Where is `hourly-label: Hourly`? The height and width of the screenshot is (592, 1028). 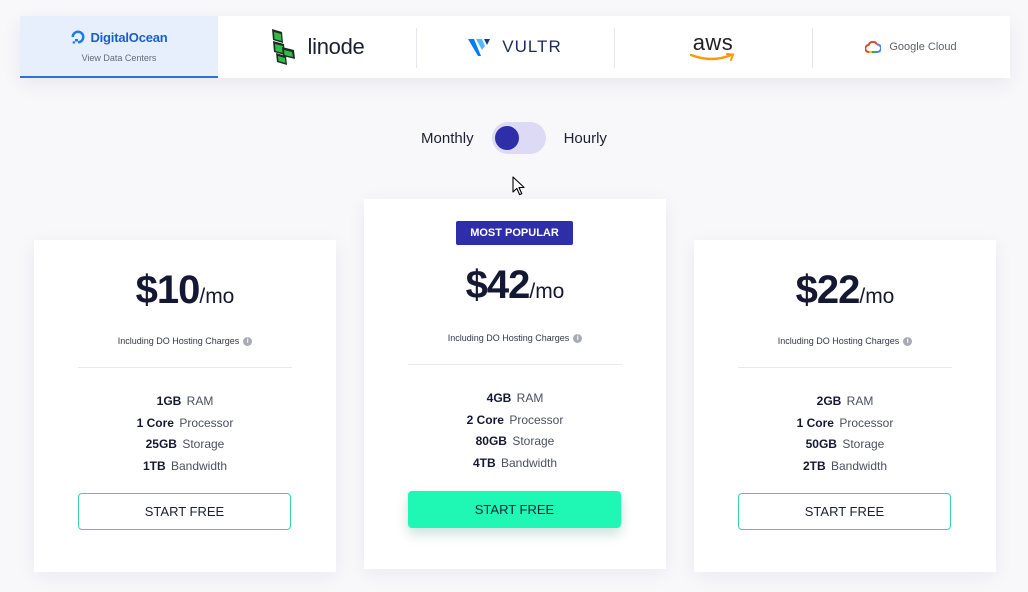
hourly-label: Hourly is located at coordinates (585, 138).